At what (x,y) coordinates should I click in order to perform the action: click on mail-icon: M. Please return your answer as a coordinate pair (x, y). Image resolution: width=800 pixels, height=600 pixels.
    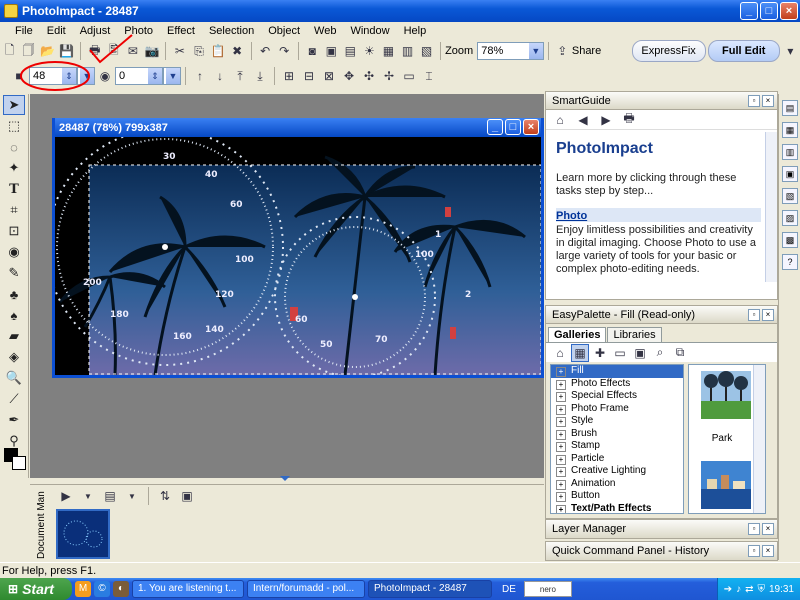
    Looking at the image, I should click on (83, 589).